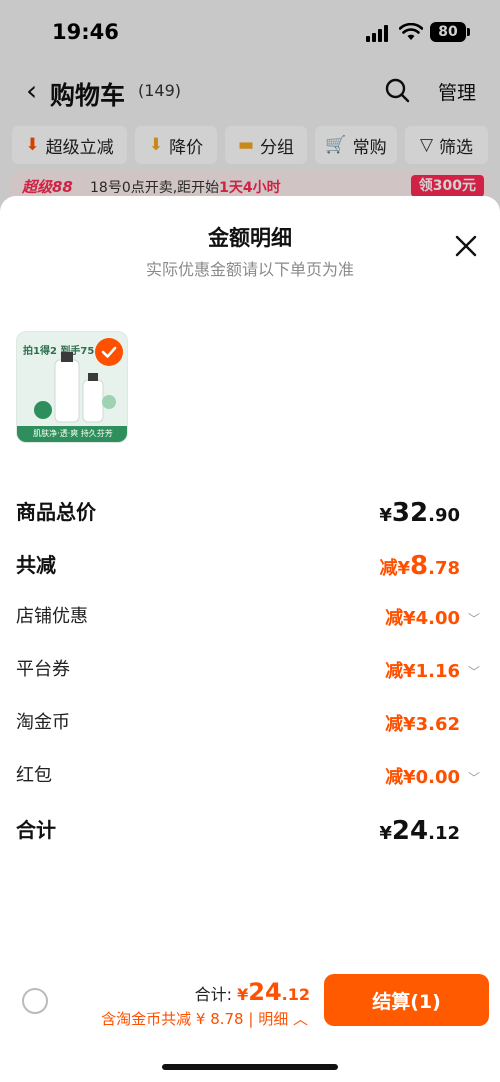 This screenshot has height=1082, width=500. Describe the element at coordinates (185, 188) in the screenshot. I see `promo-text: 18号0点开卖,距开始1天4小时` at that location.